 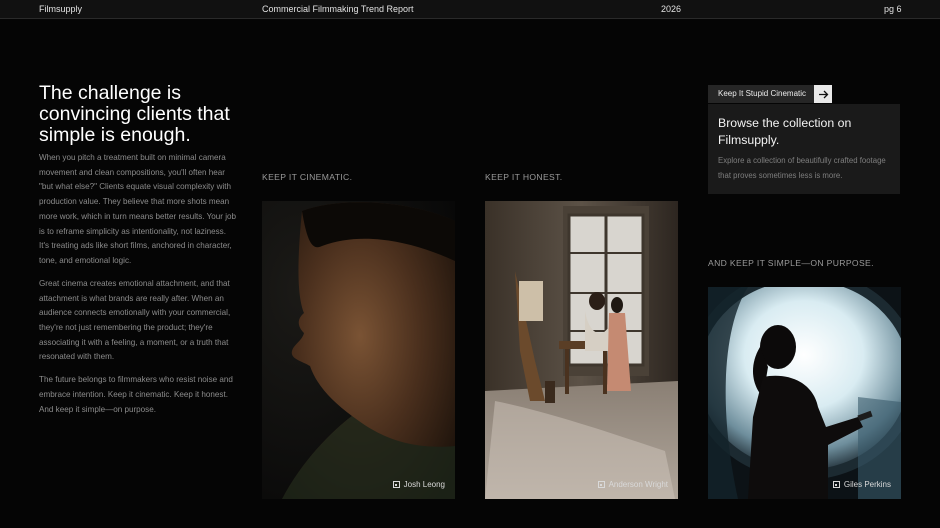 I want to click on promo-tag: Keep It Stupid Cinematic, so click(x=761, y=94).